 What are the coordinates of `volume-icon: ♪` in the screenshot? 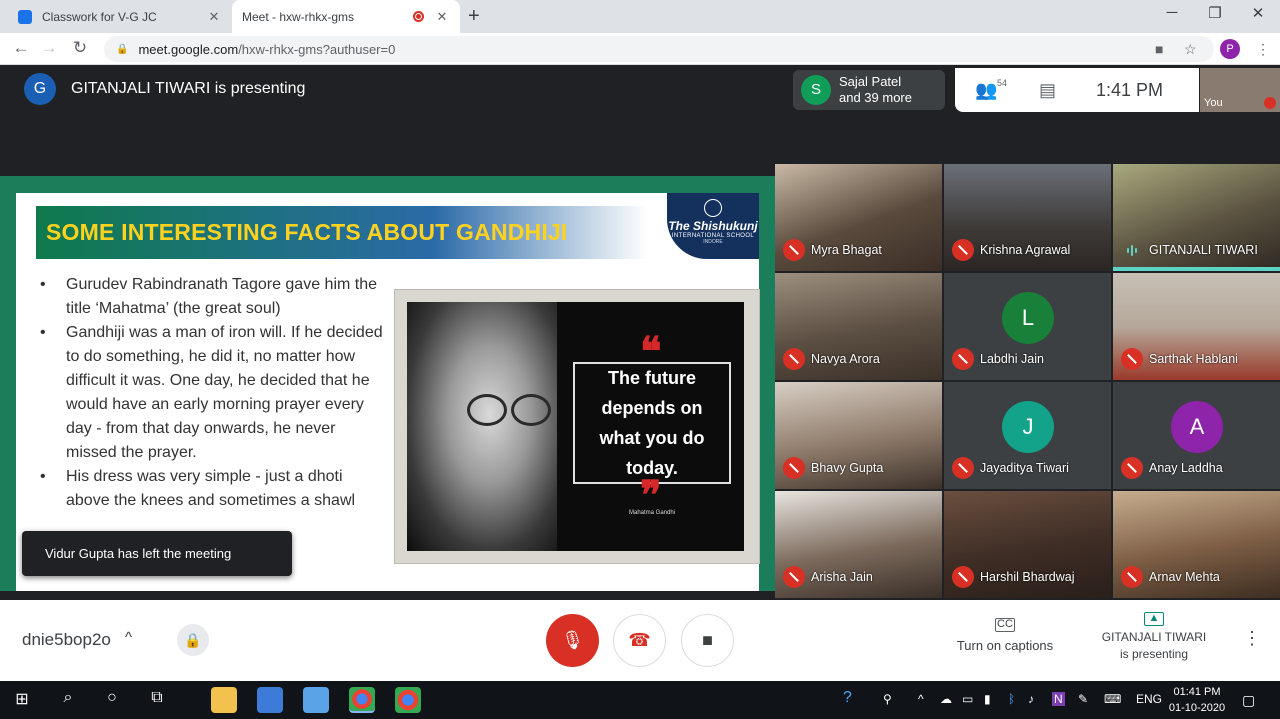 It's located at (1031, 699).